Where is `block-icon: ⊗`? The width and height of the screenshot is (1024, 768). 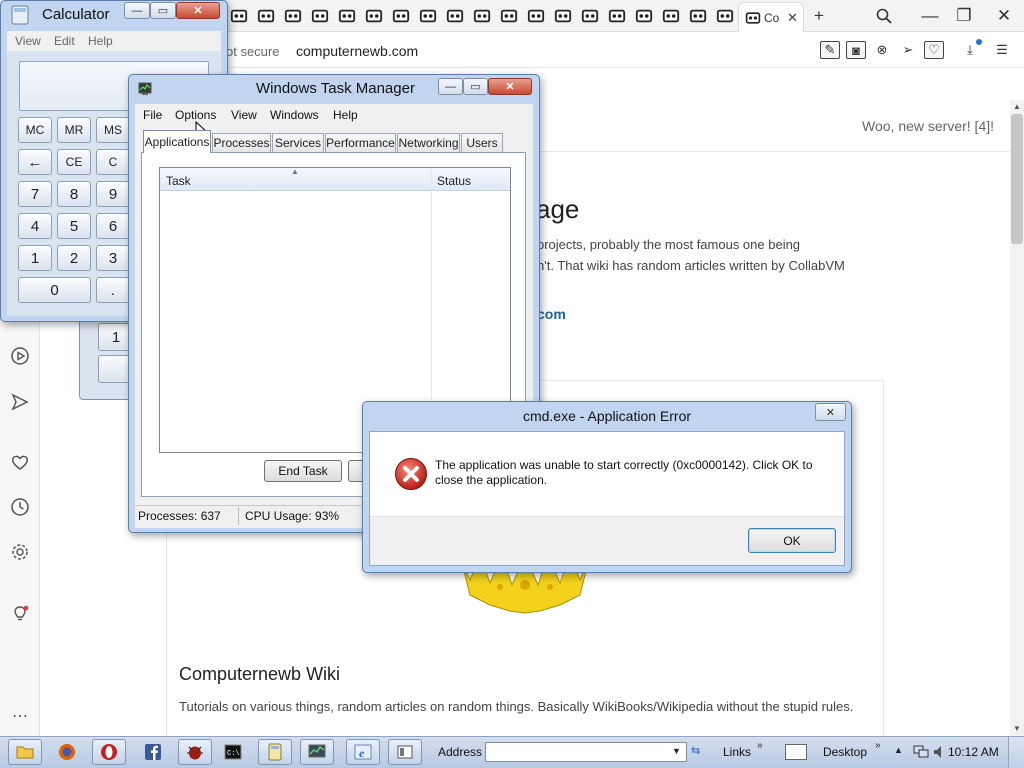
block-icon: ⊗ is located at coordinates (882, 50).